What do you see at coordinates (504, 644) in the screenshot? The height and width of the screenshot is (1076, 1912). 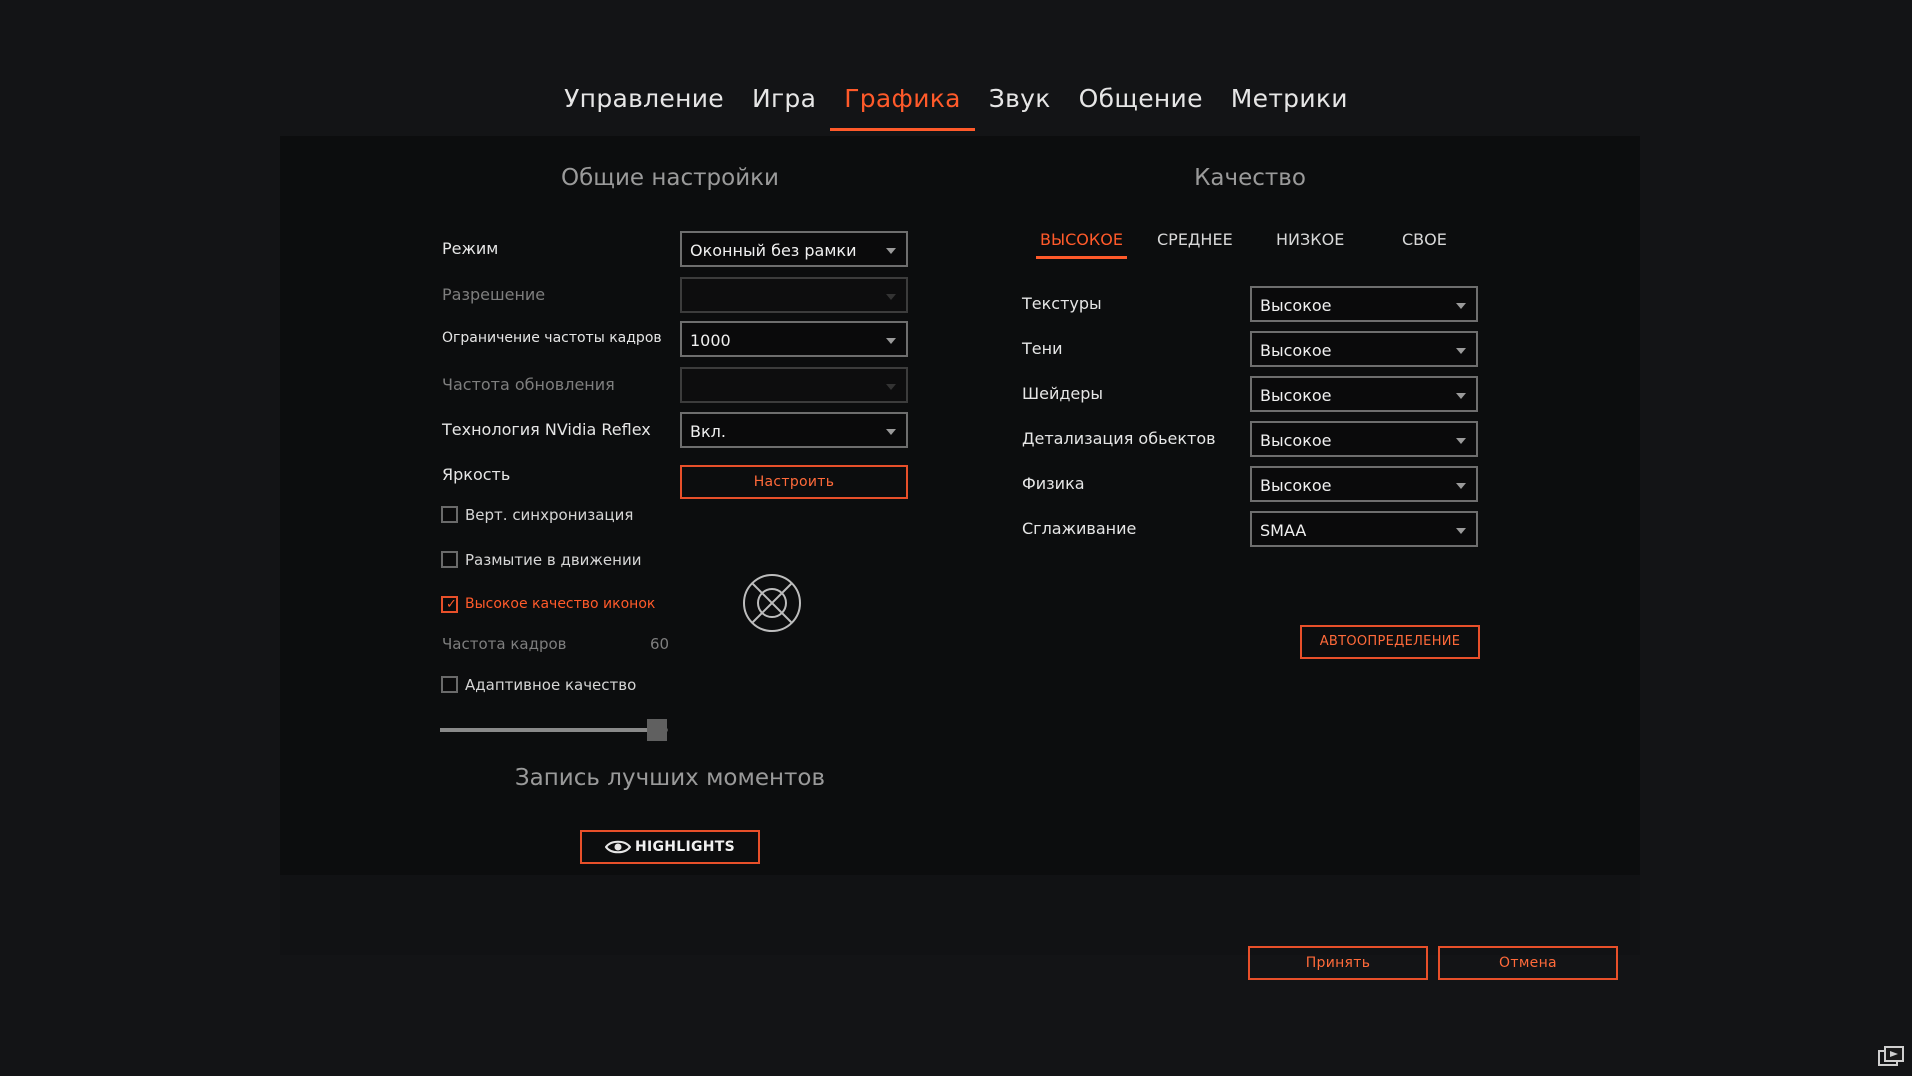 I see `framerate-label: Частота кадров` at bounding box center [504, 644].